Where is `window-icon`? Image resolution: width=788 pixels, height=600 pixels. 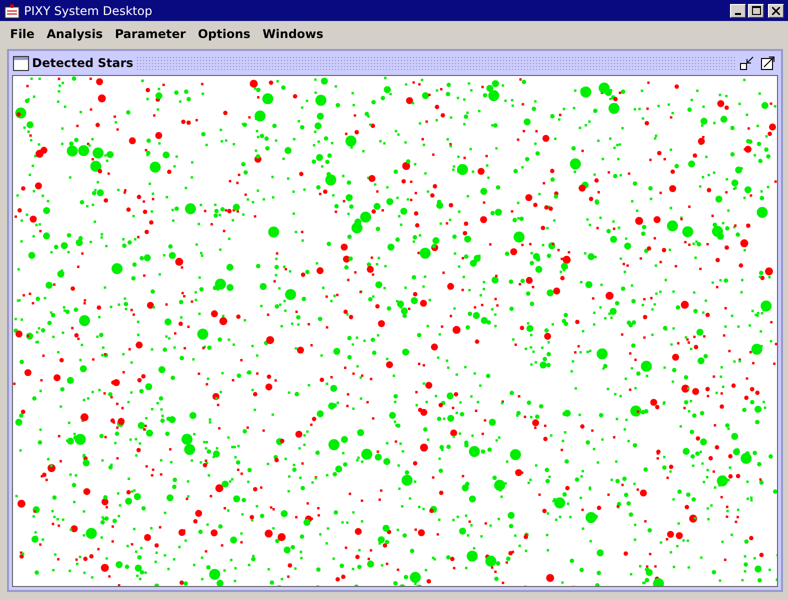 window-icon is located at coordinates (21, 63).